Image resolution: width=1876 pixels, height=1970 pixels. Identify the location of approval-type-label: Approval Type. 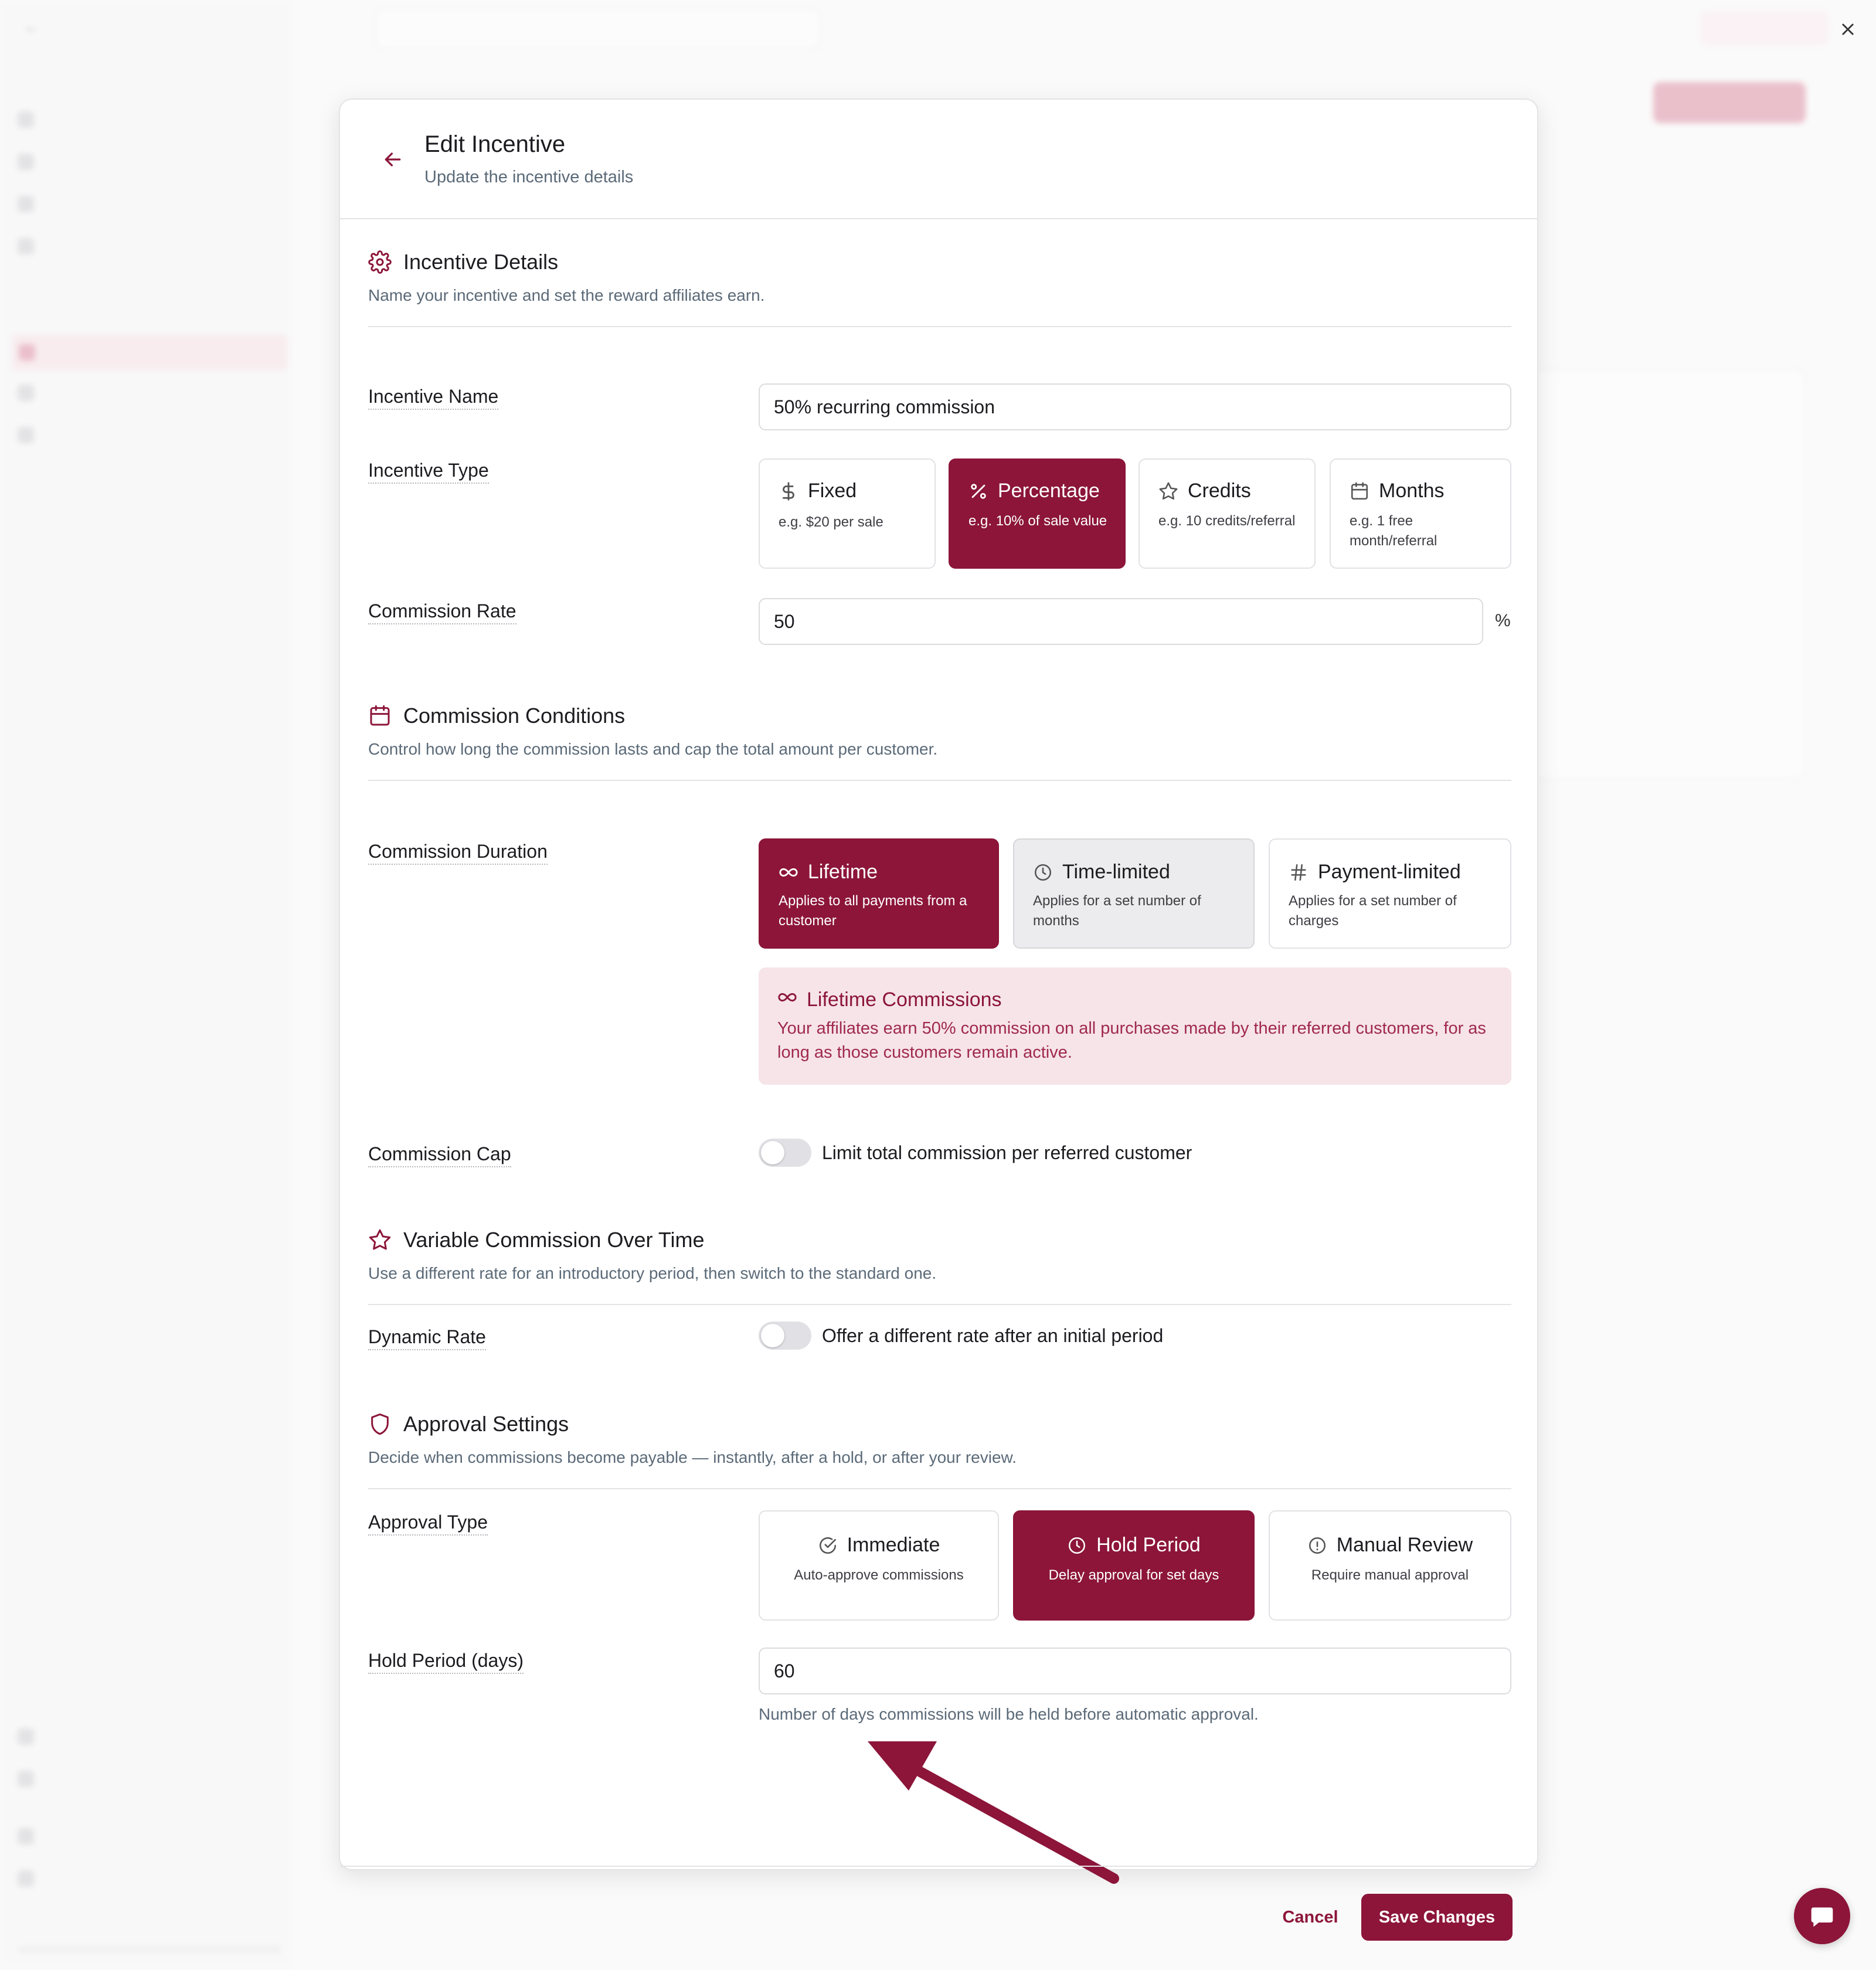
(428, 1524).